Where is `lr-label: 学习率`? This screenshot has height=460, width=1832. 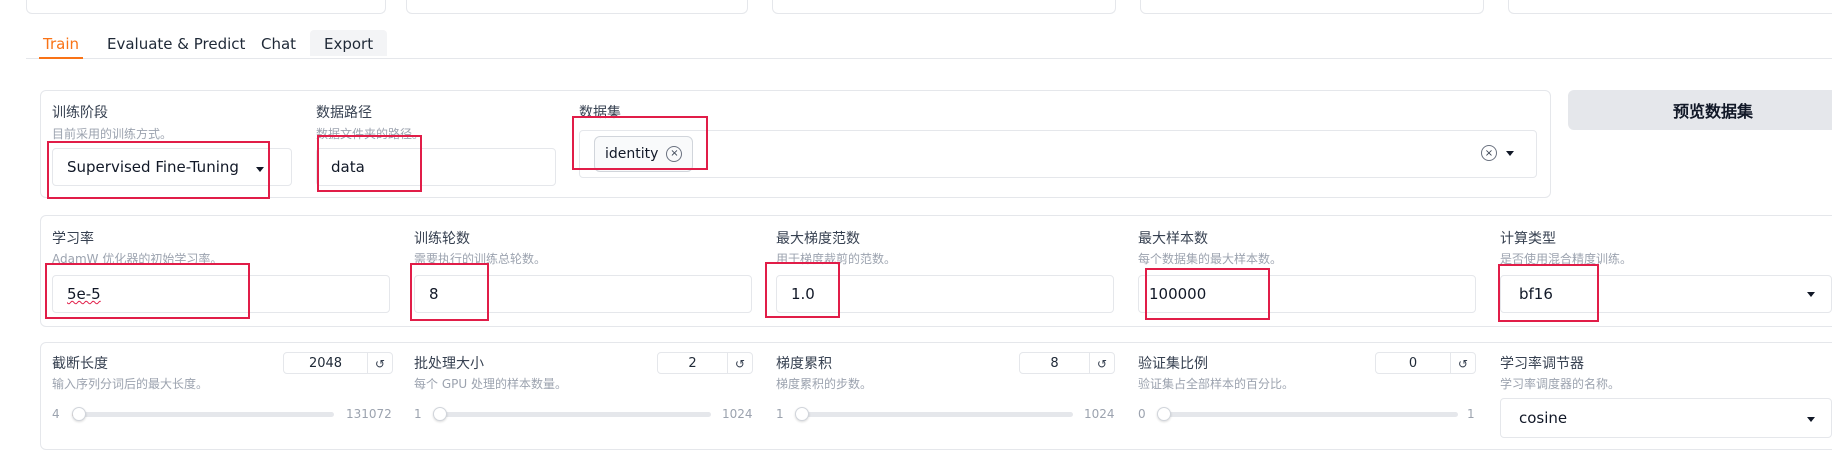 lr-label: 学习率 is located at coordinates (73, 239).